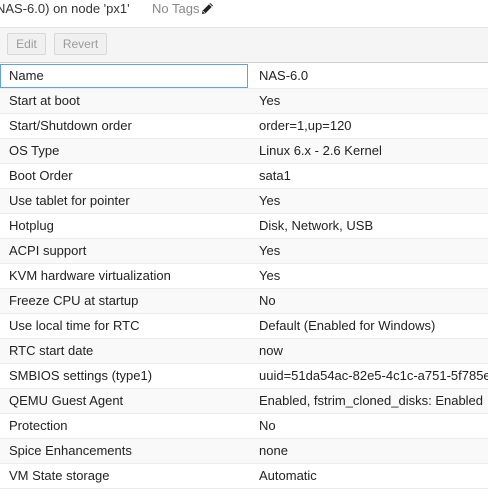 This screenshot has width=488, height=504. Describe the element at coordinates (41, 175) in the screenshot. I see `option-key: Boot Order` at that location.